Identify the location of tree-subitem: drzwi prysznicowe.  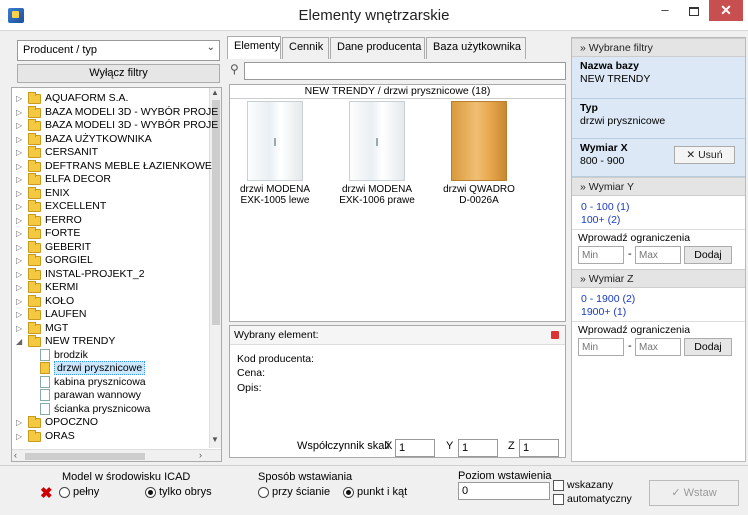
(110, 368).